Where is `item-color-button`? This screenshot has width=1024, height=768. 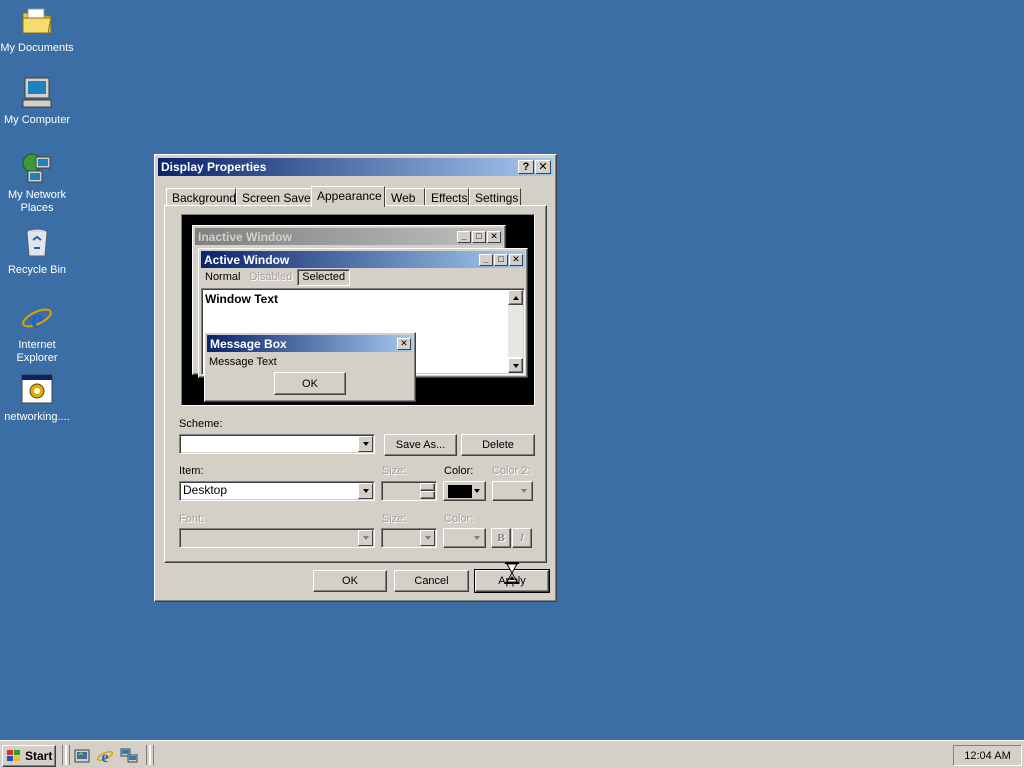
item-color-button is located at coordinates (464, 491).